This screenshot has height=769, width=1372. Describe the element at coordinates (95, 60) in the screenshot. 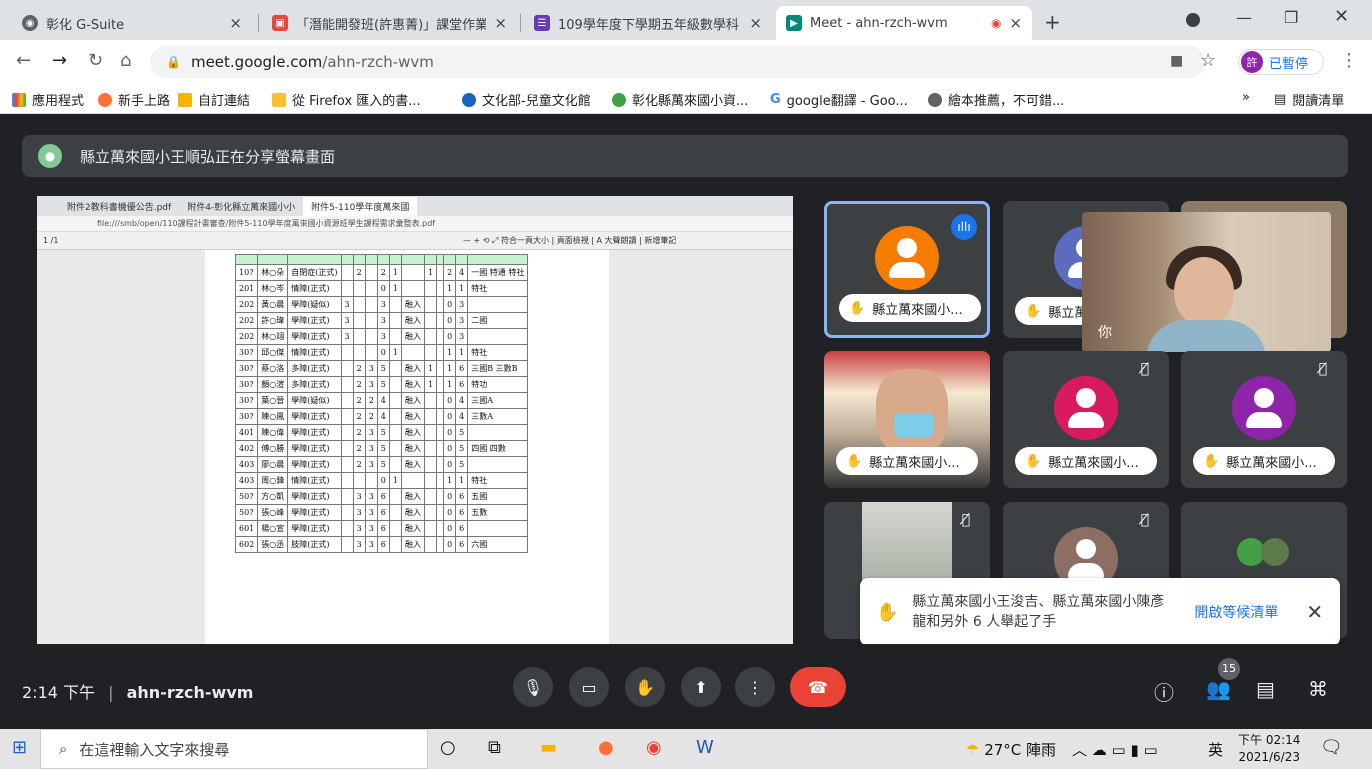

I see `reload-icon: ↻` at that location.